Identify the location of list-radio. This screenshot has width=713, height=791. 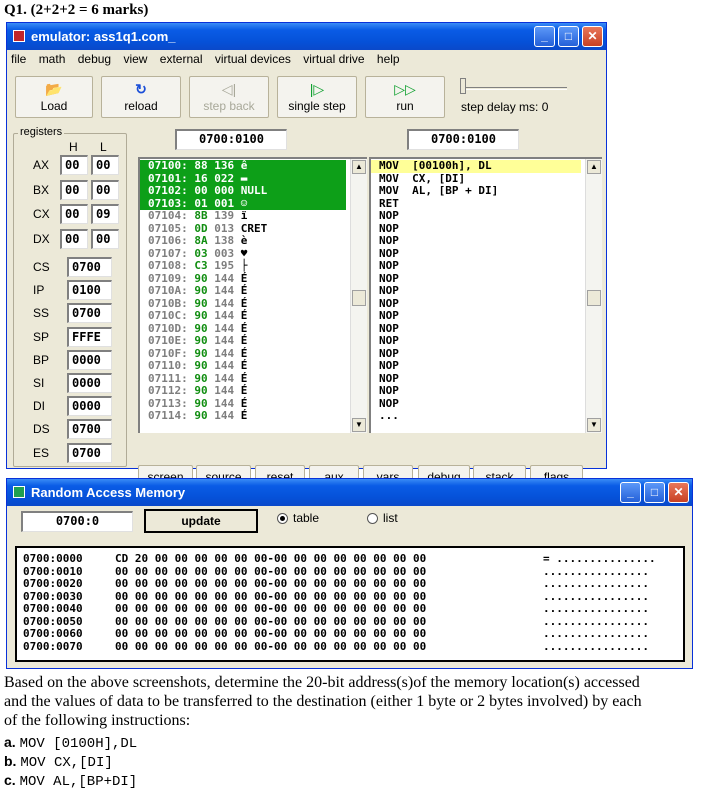
(372, 518).